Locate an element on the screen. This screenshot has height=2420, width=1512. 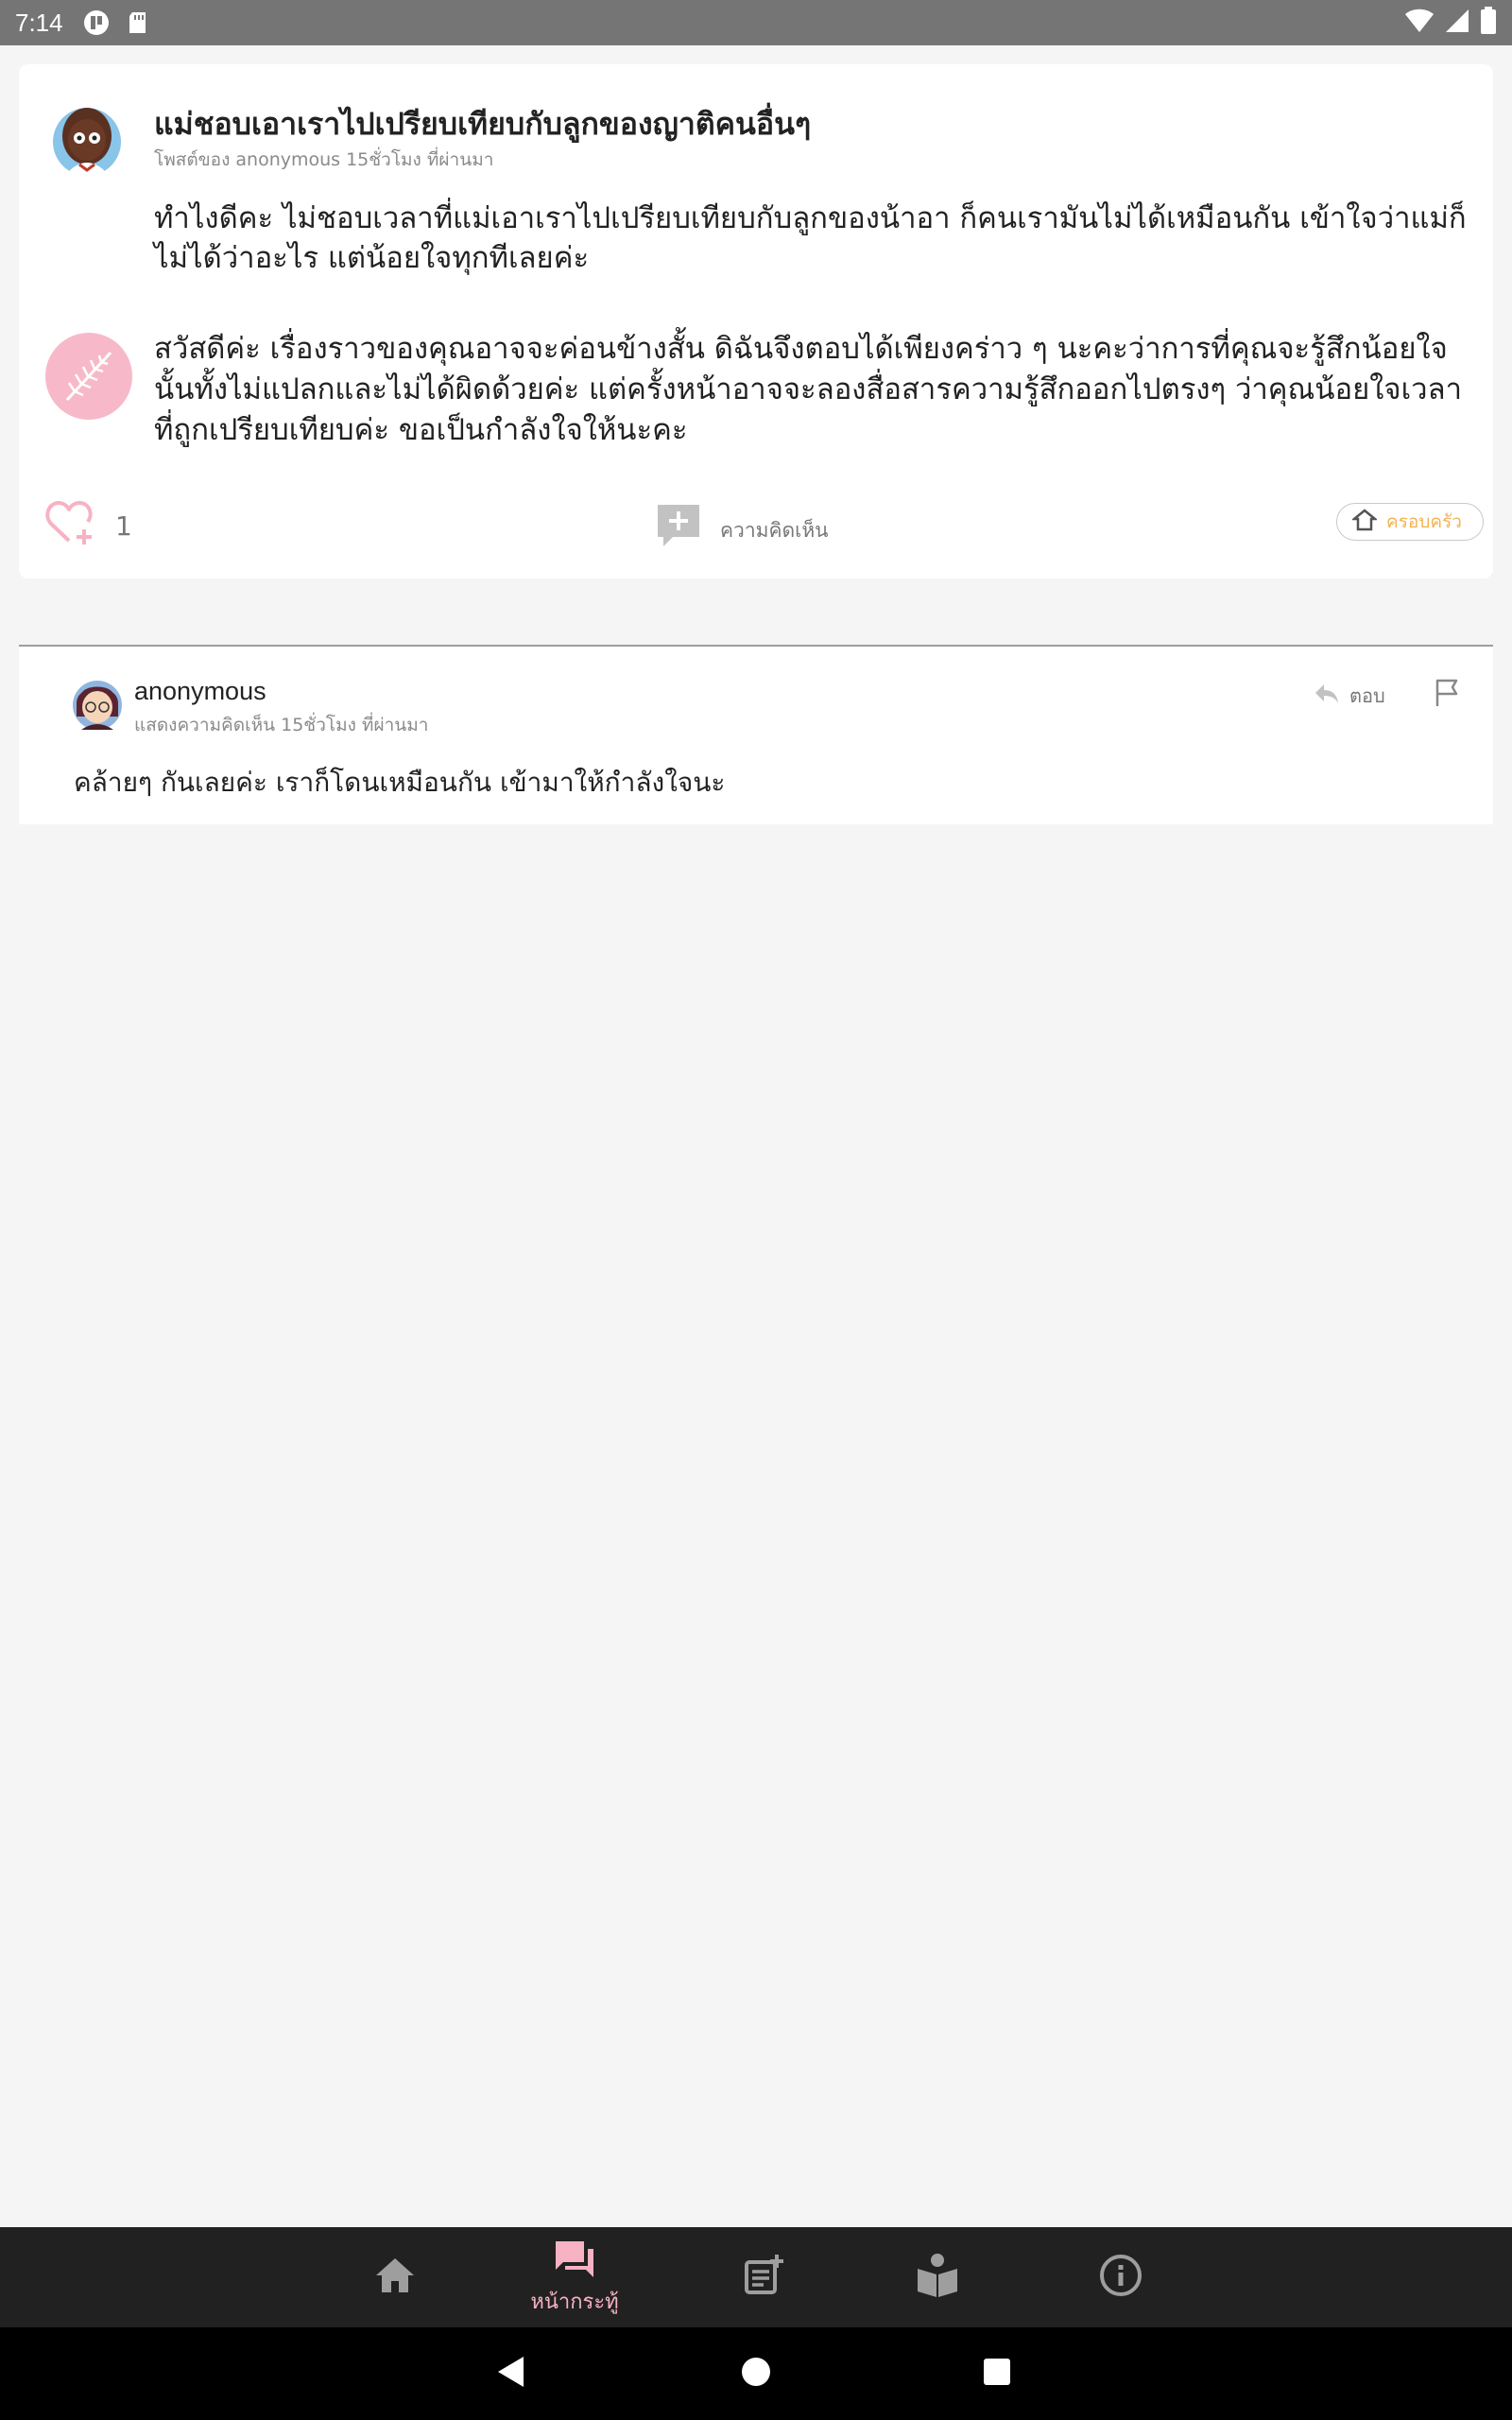
flag-icon is located at coordinates (1447, 693).